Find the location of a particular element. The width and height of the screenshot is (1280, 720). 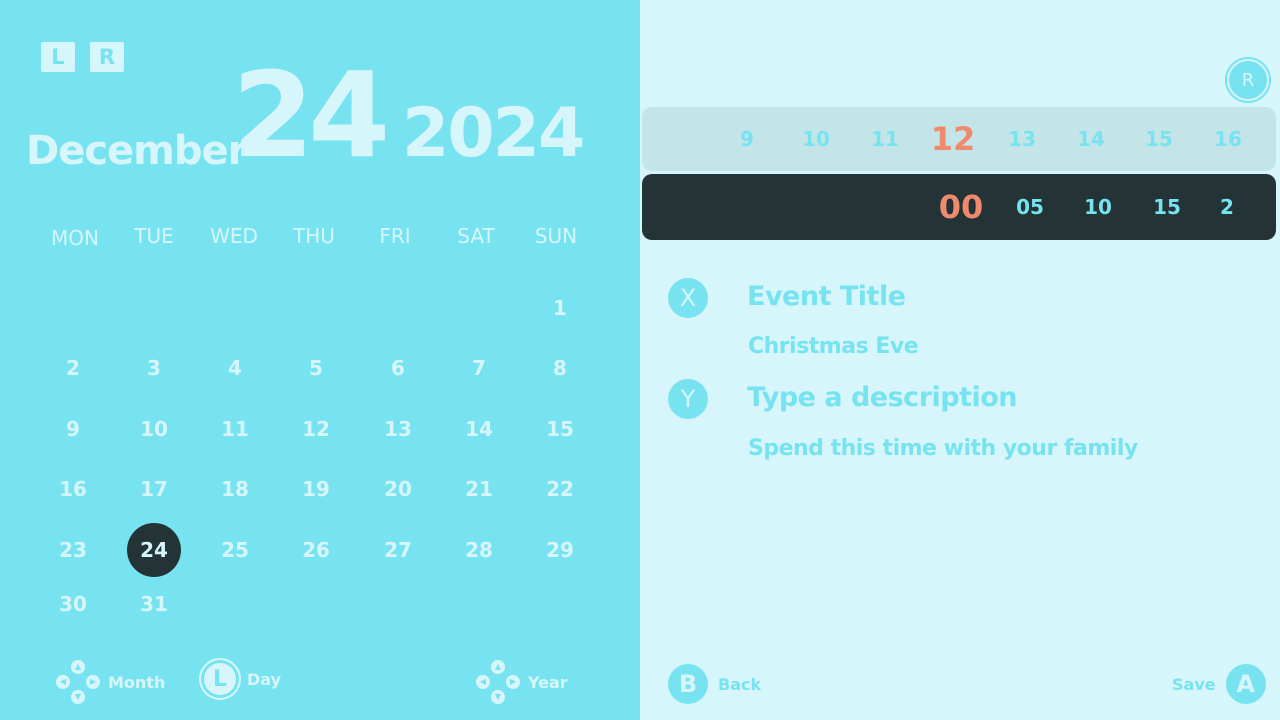

day-cell: 14 is located at coordinates (479, 429).